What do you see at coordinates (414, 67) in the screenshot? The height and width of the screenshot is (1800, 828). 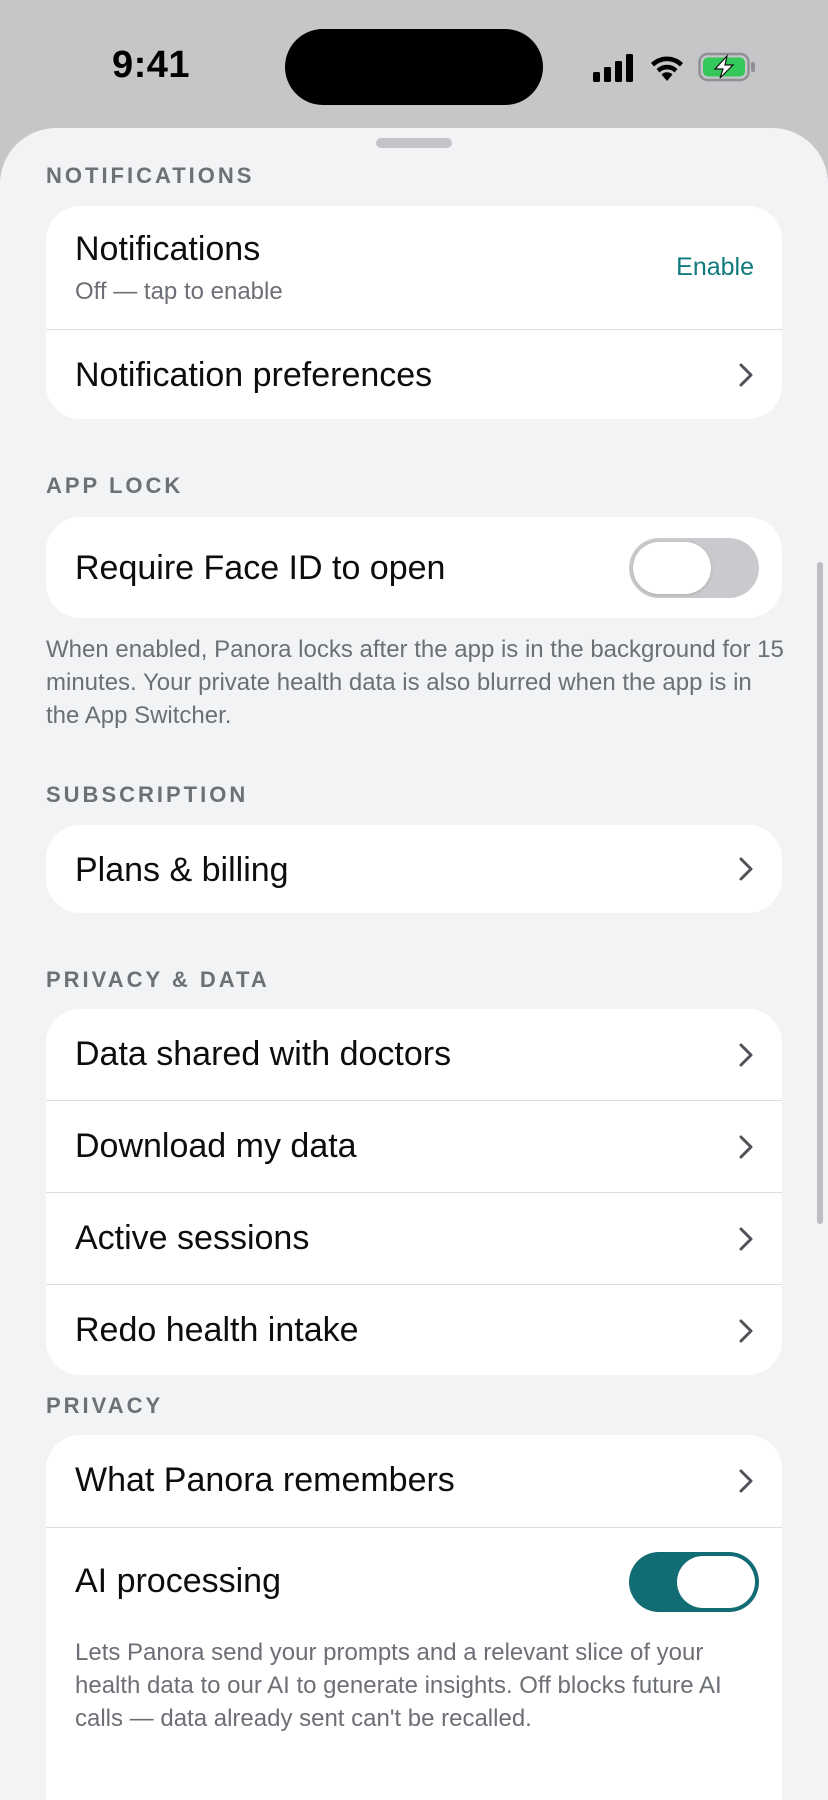 I see `dynamic-island` at bounding box center [414, 67].